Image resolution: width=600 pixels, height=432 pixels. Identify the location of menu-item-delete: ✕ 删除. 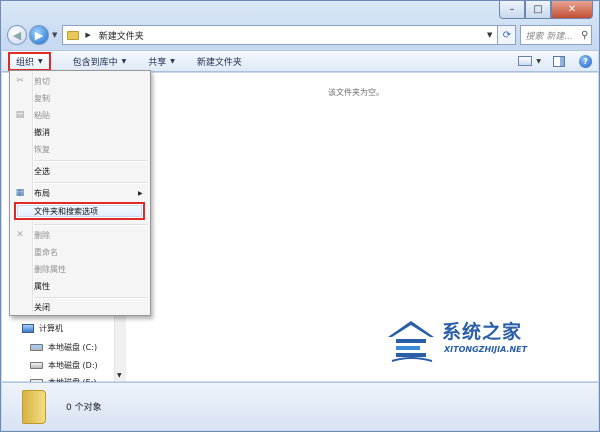
(33, 235).